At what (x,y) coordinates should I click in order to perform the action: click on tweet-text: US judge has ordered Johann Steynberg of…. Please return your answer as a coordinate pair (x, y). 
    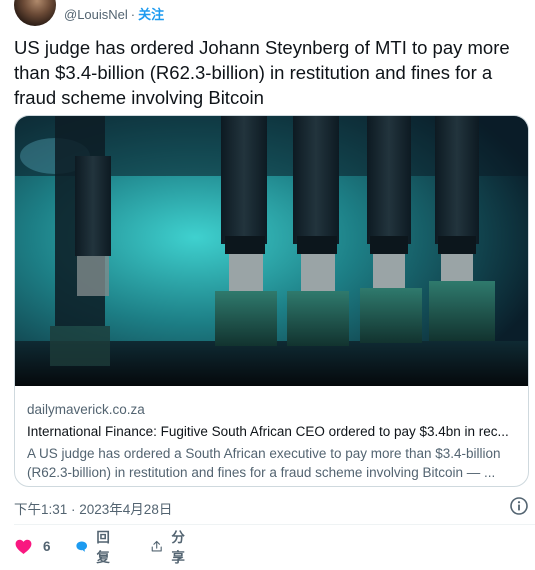
    Looking at the image, I should click on (262, 72).